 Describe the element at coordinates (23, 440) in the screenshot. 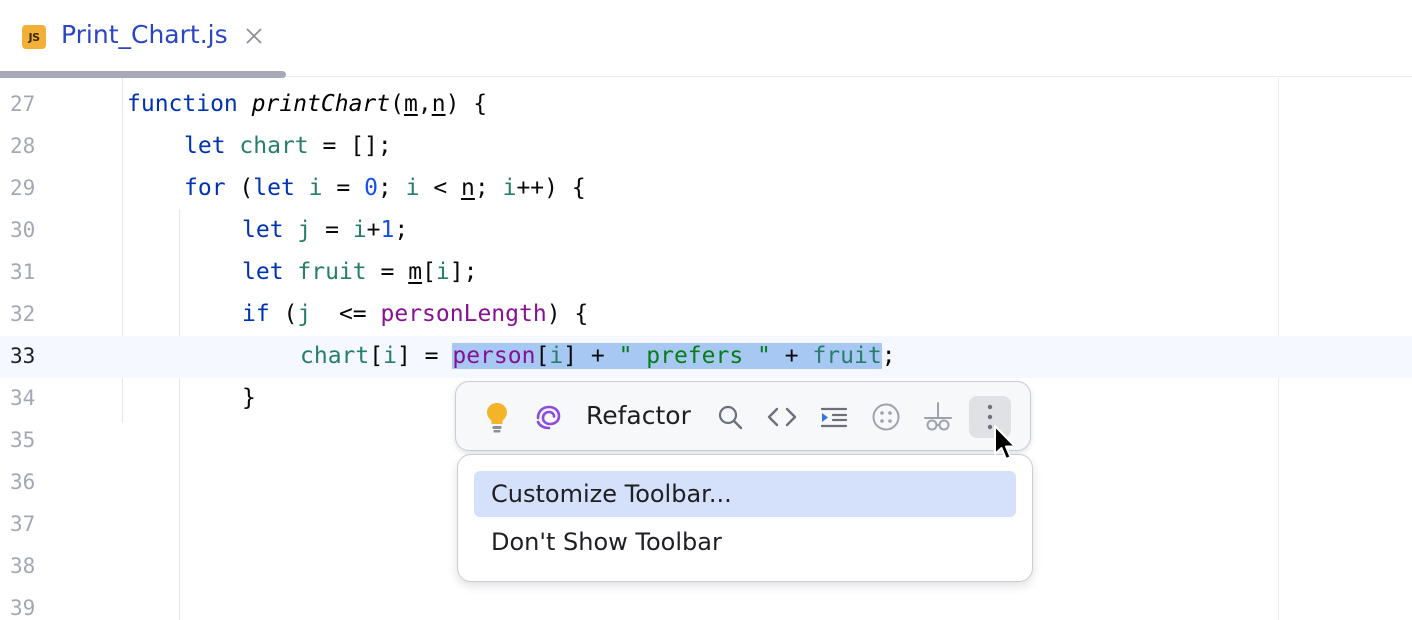

I see `line-number: 35` at that location.